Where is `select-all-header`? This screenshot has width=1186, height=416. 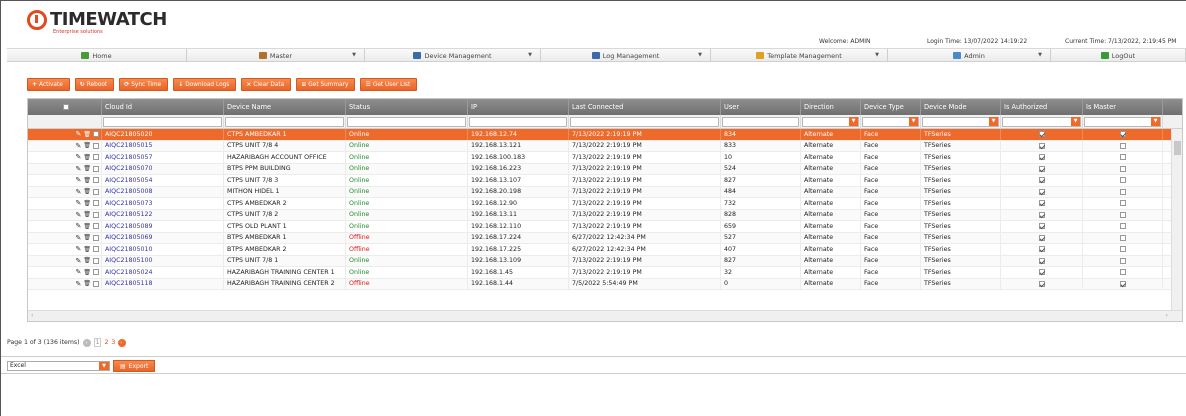 select-all-header is located at coordinates (65, 107).